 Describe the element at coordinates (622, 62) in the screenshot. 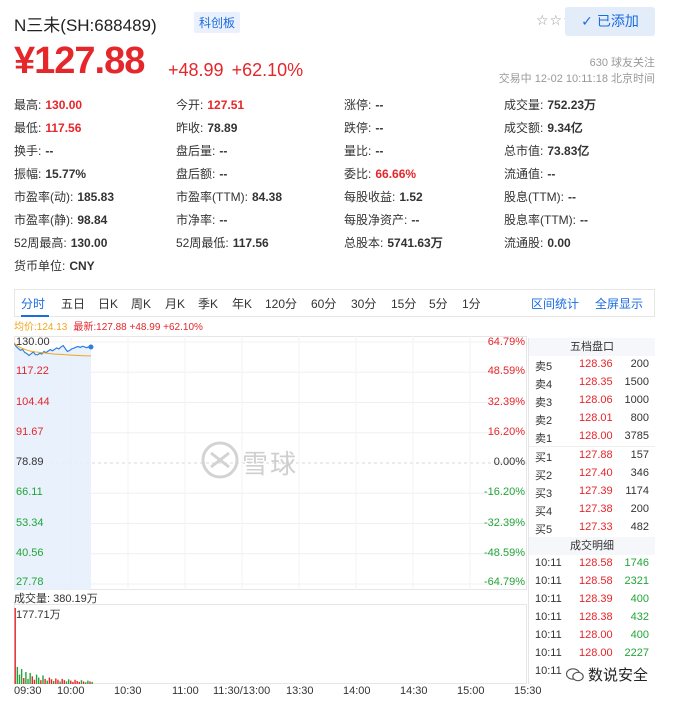

I see `followers-count: 630 球友关注` at that location.